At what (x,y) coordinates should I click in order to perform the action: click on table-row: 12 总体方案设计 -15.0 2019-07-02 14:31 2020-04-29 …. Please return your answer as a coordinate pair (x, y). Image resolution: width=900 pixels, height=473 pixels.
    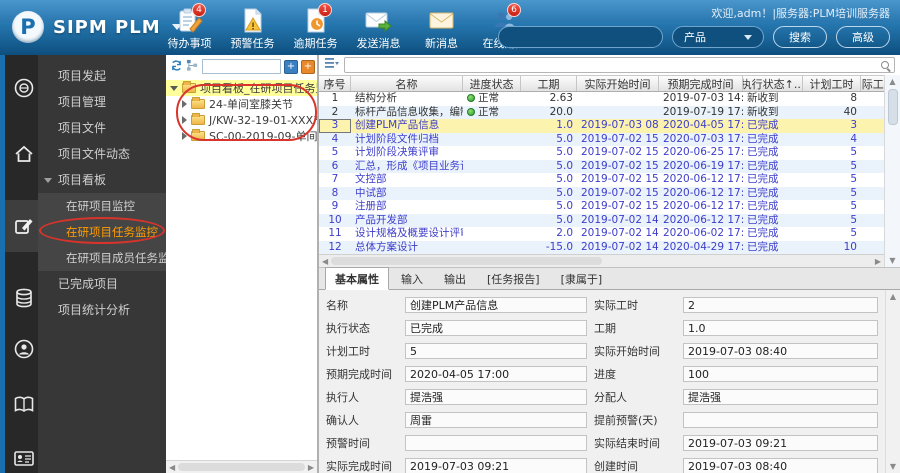
    Looking at the image, I should click on (601, 247).